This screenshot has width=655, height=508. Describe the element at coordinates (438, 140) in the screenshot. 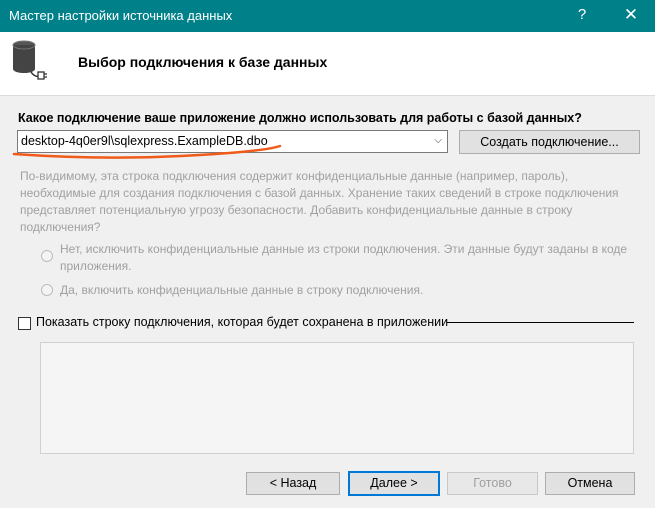

I see `chevron-down-icon: ⌵` at that location.